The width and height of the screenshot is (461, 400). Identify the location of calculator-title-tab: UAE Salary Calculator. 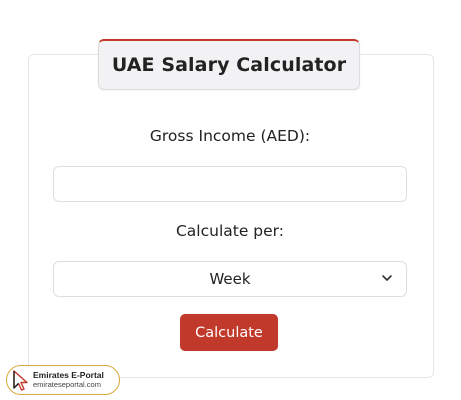
(229, 64).